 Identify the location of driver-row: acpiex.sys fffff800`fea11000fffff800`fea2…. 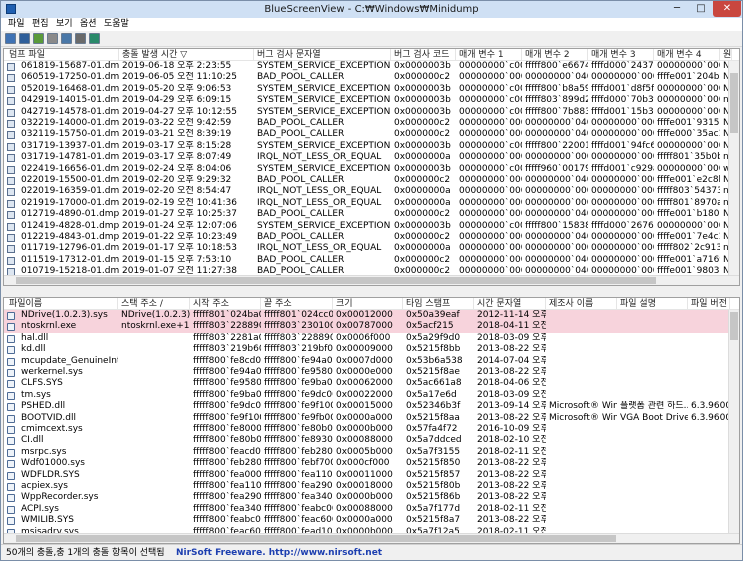
(371, 486).